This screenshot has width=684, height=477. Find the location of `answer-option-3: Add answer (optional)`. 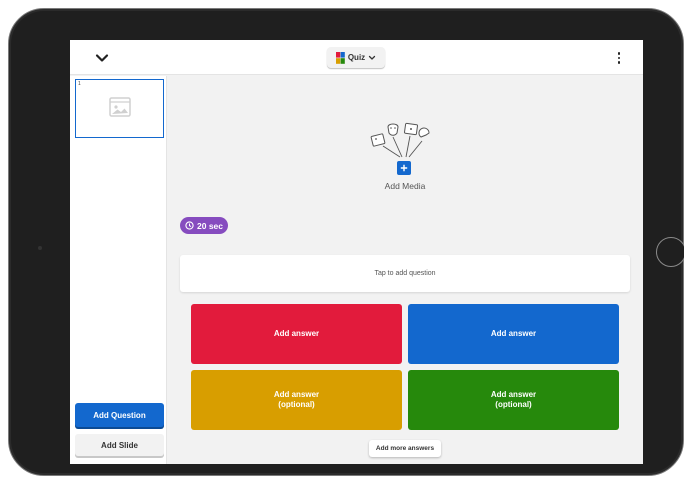

answer-option-3: Add answer (optional) is located at coordinates (296, 400).